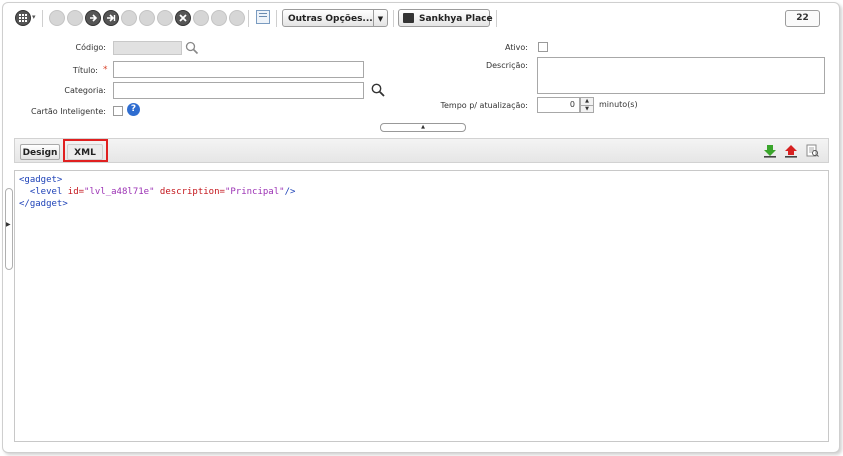 The height and width of the screenshot is (456, 843). I want to click on code-line: <gadget>, so click(421, 180).